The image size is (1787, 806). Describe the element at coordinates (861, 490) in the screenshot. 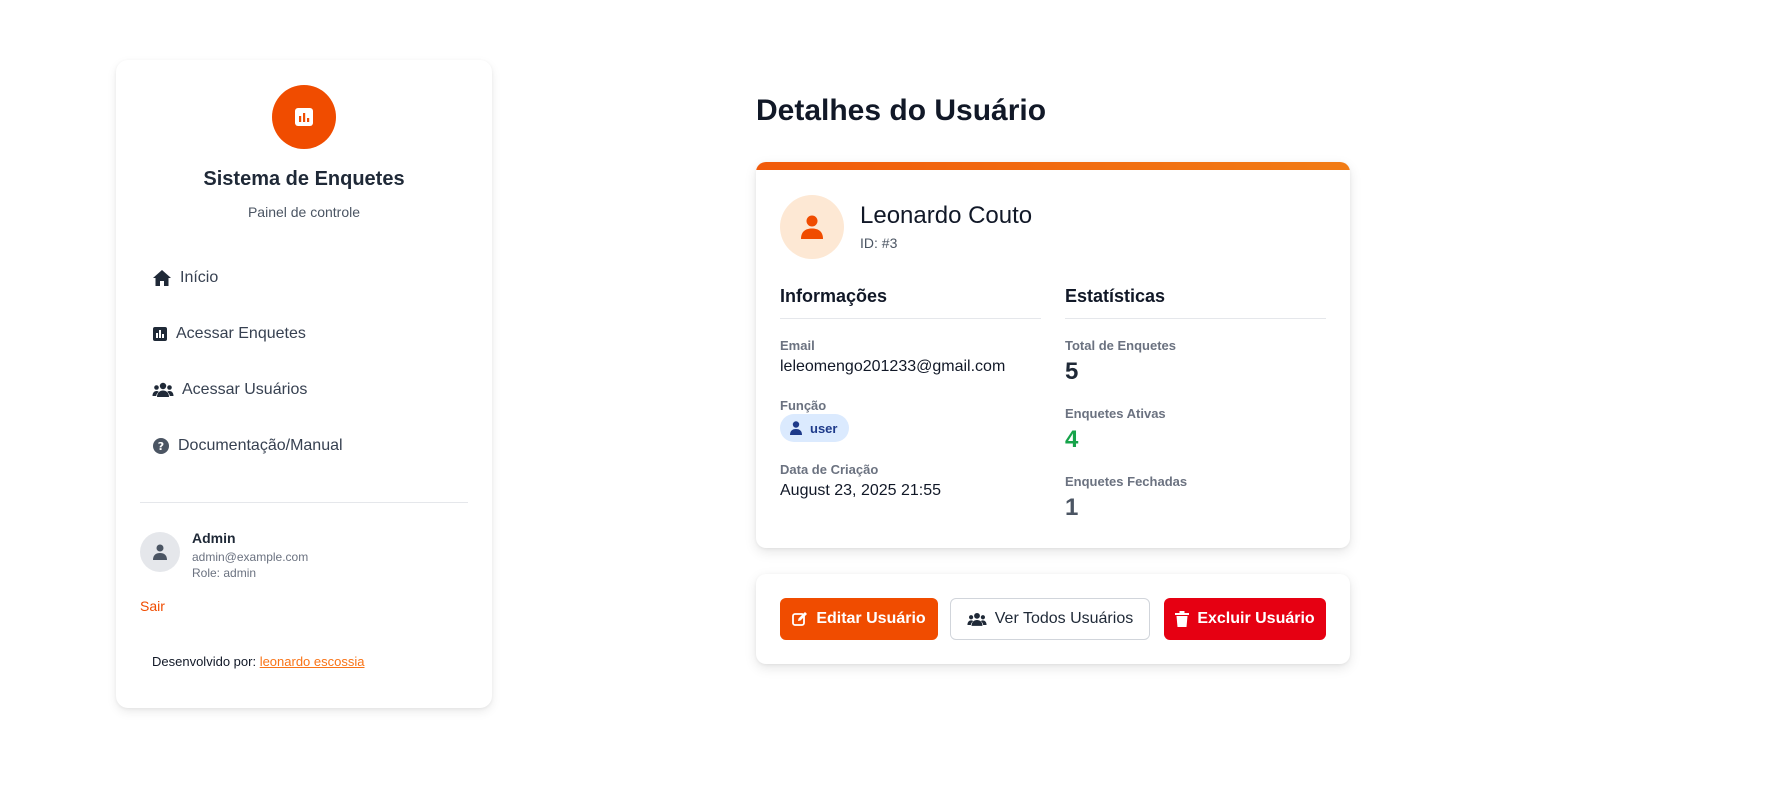

I see `created-value: August 23, 2025 21:55` at that location.